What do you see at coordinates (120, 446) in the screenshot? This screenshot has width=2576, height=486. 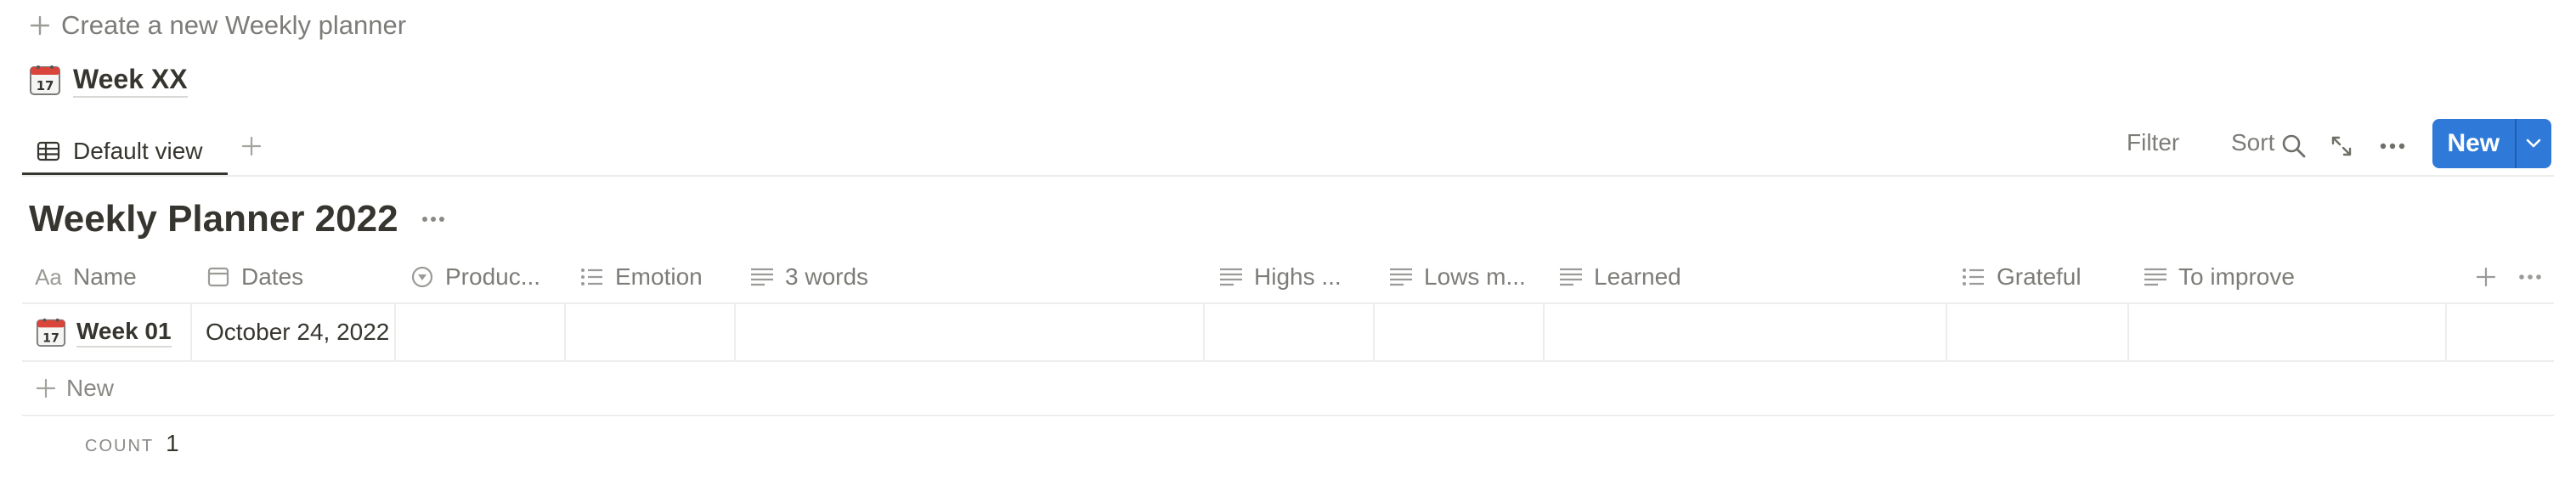 I see `count-label: COUNT` at bounding box center [120, 446].